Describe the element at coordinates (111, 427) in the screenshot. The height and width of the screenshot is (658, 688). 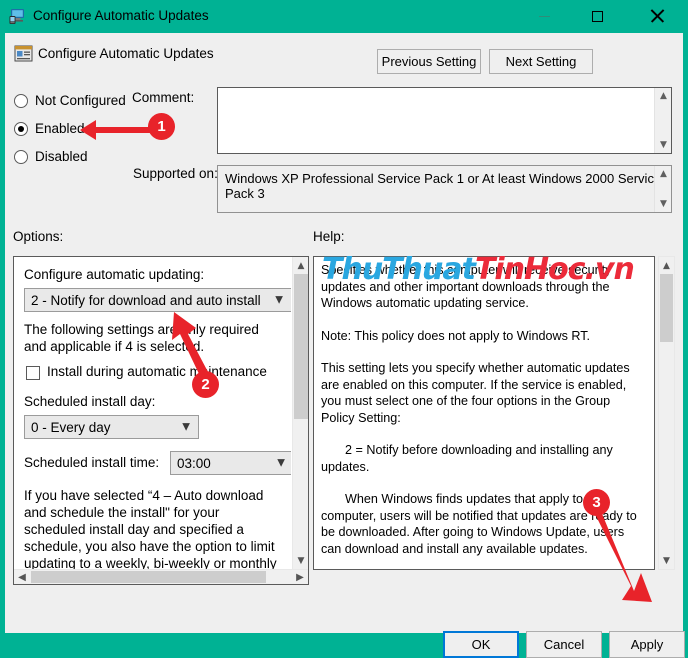
I see `scheduled-day-dropdown: 0 - Every day ▼` at that location.